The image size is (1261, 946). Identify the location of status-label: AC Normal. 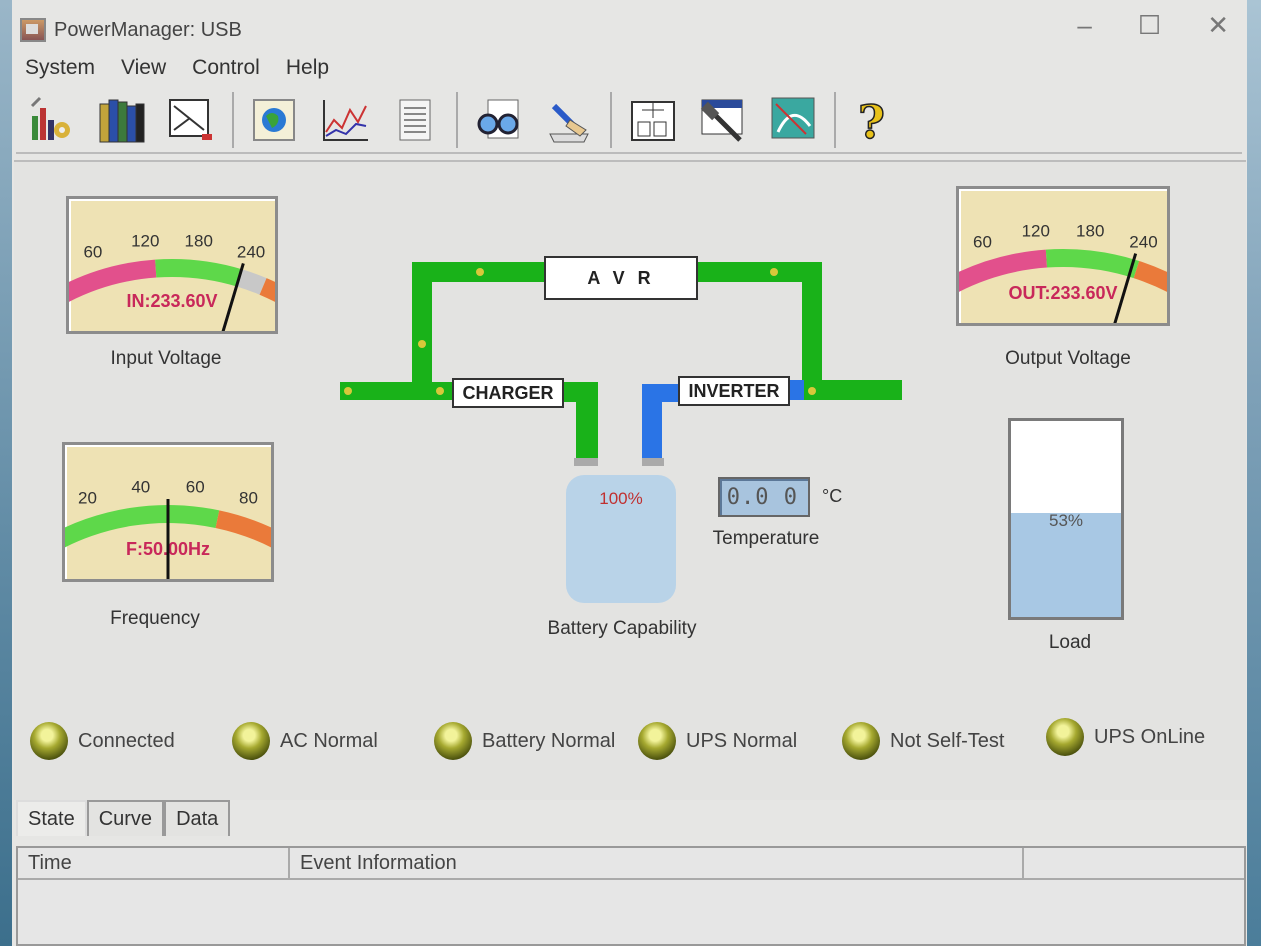
(329, 740).